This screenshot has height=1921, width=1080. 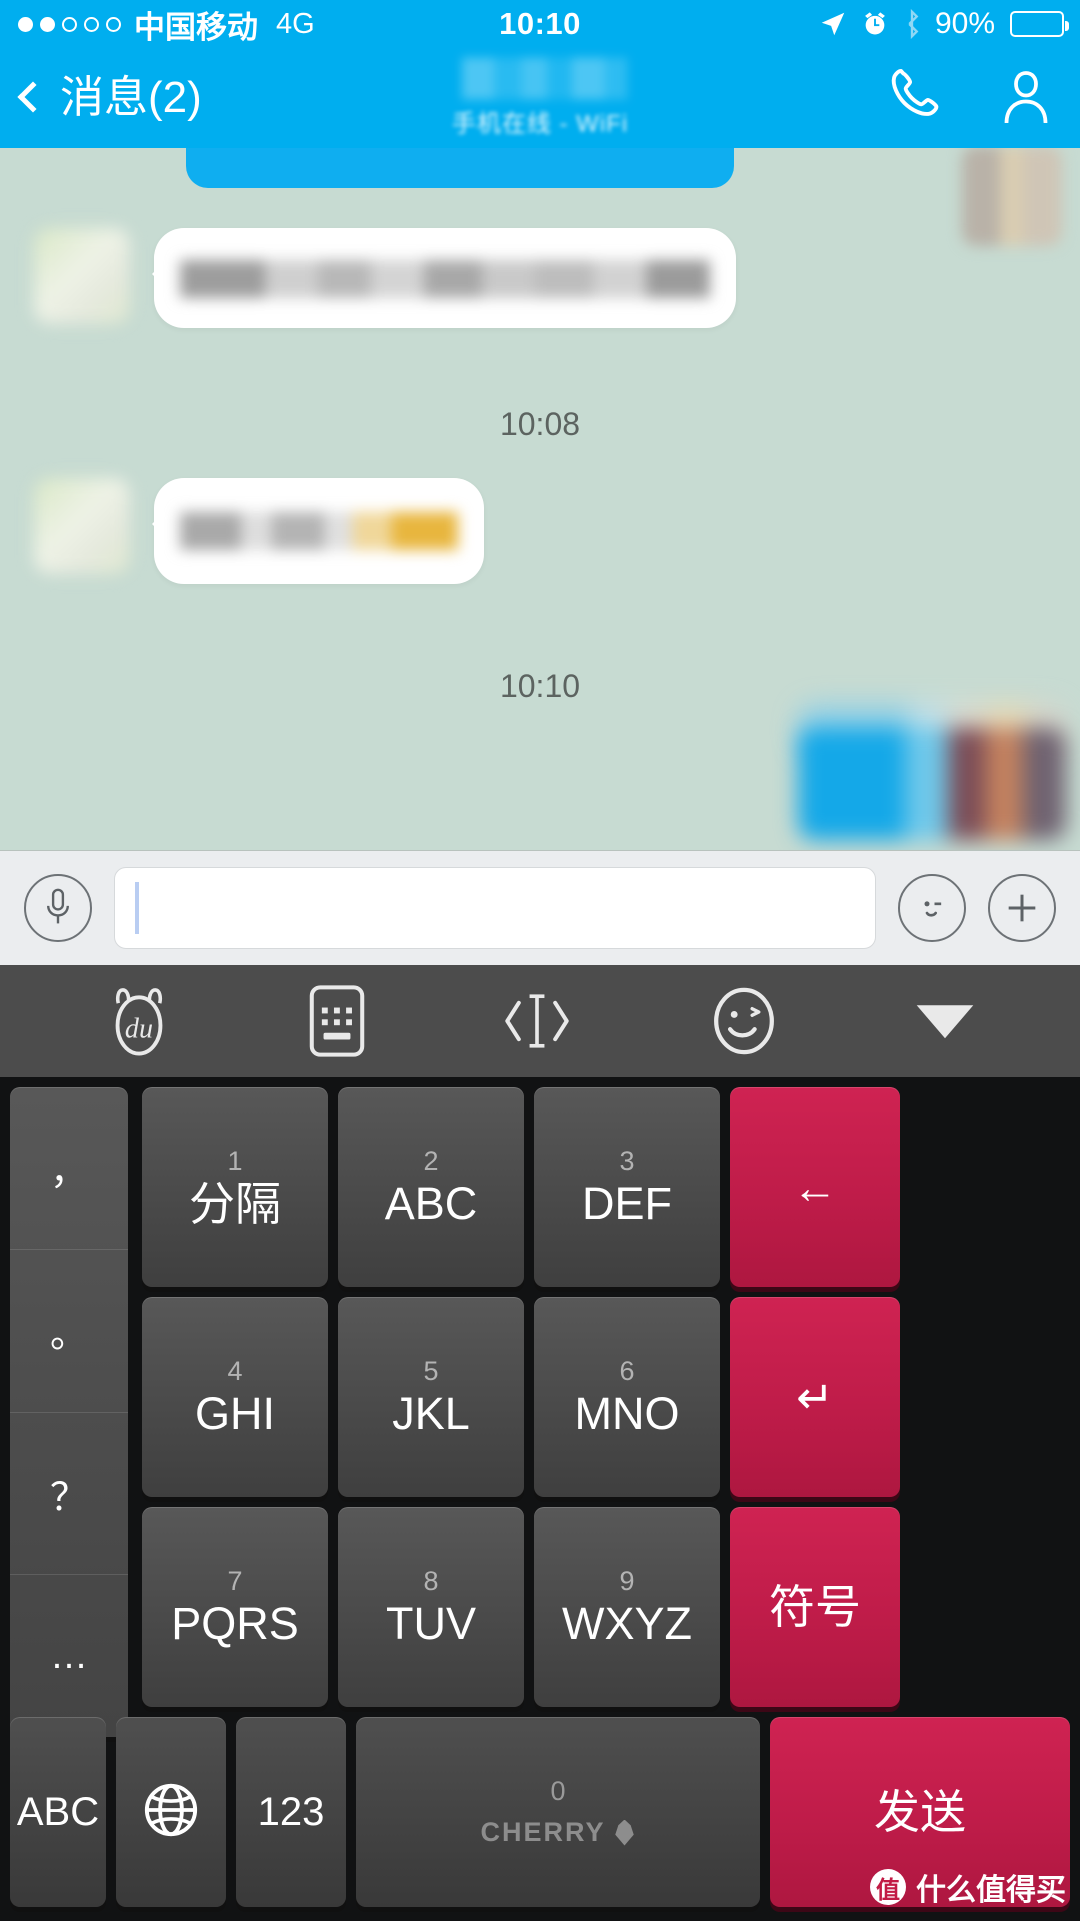 What do you see at coordinates (139, 1028) in the screenshot?
I see `svg-text: du` at bounding box center [139, 1028].